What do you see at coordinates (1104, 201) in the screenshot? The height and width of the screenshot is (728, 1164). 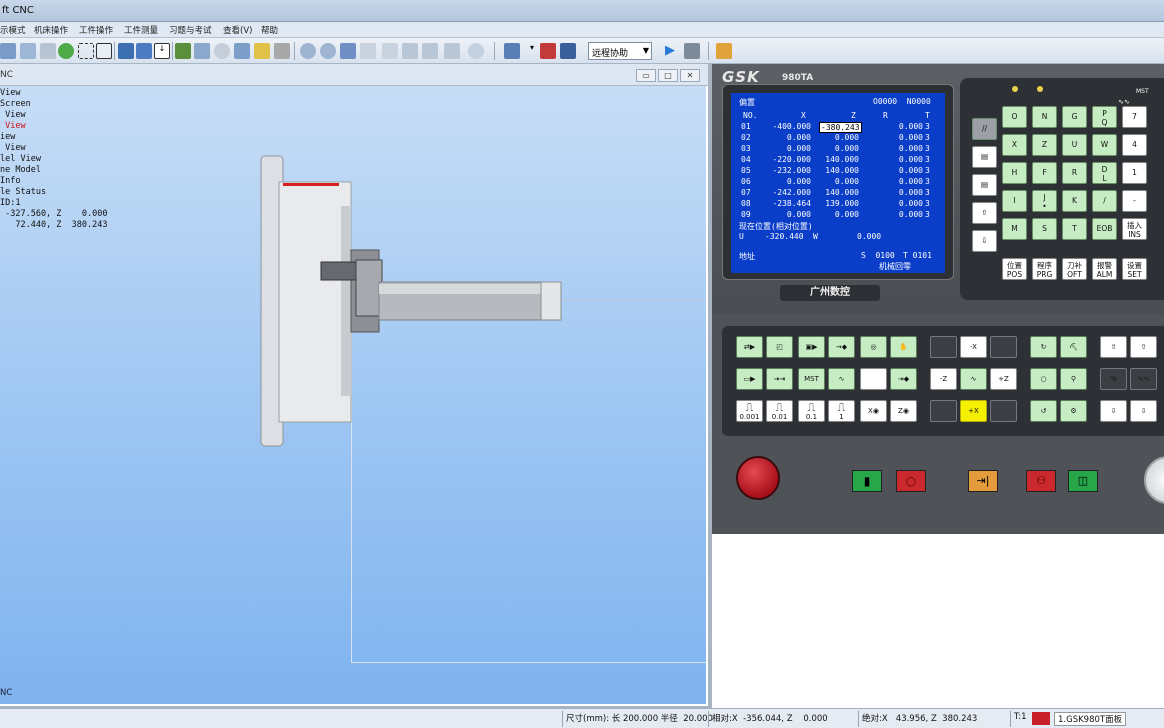 I see `keypad-key: /` at bounding box center [1104, 201].